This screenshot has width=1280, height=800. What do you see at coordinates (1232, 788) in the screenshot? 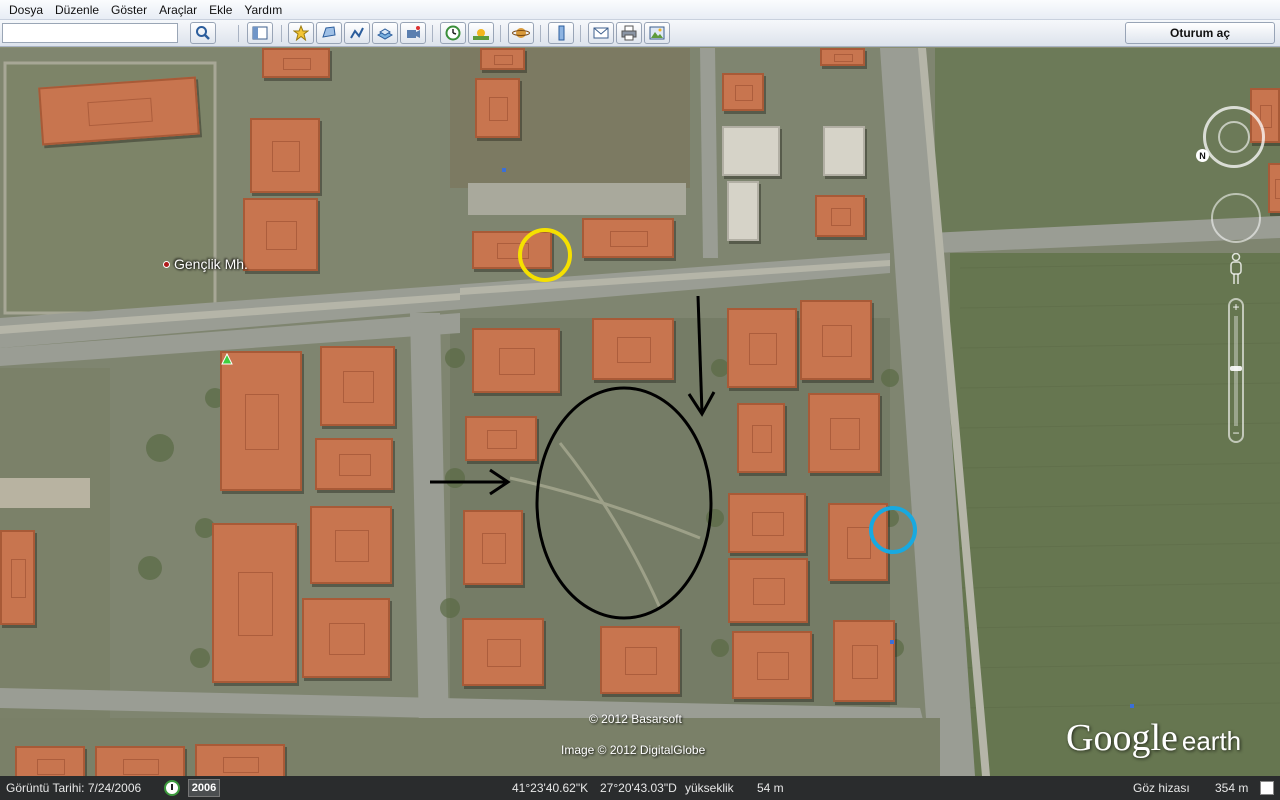
I see `eye-altitude-value: 354 m` at bounding box center [1232, 788].